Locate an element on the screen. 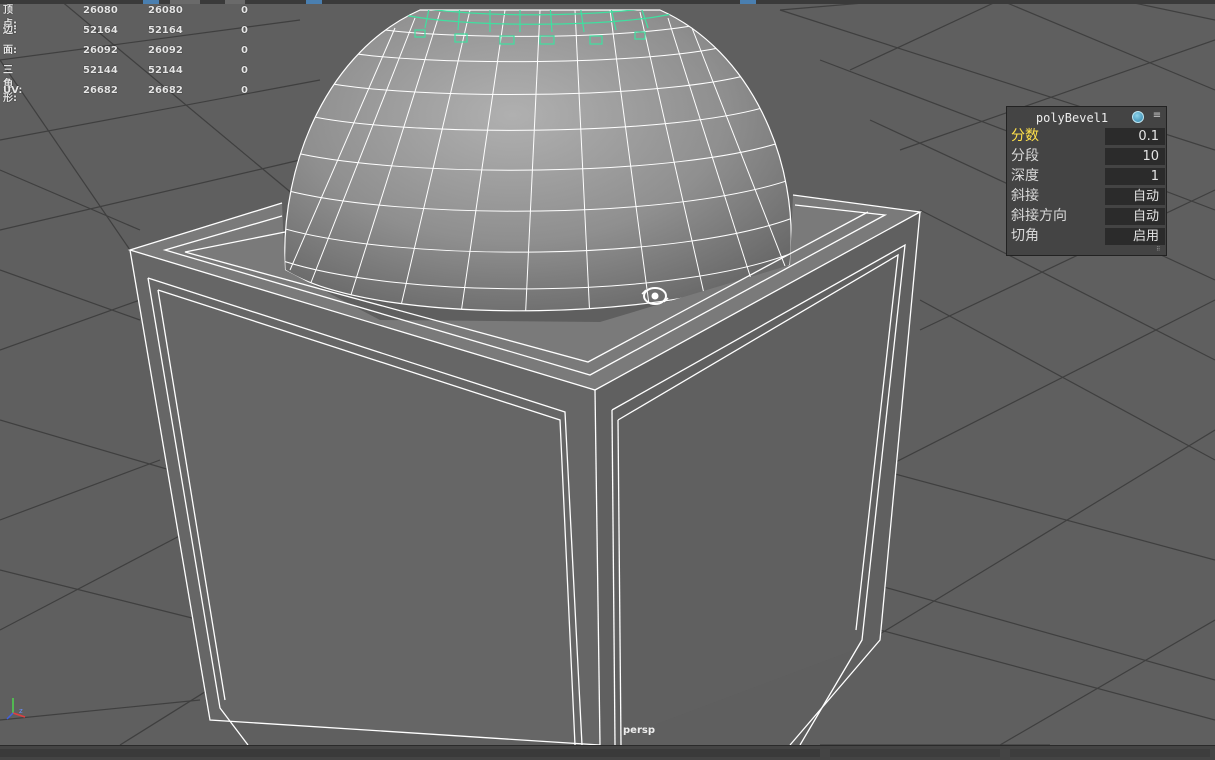 This screenshot has height=760, width=1215. channel-row-chamfer: 切角 启用 is located at coordinates (1088, 236).